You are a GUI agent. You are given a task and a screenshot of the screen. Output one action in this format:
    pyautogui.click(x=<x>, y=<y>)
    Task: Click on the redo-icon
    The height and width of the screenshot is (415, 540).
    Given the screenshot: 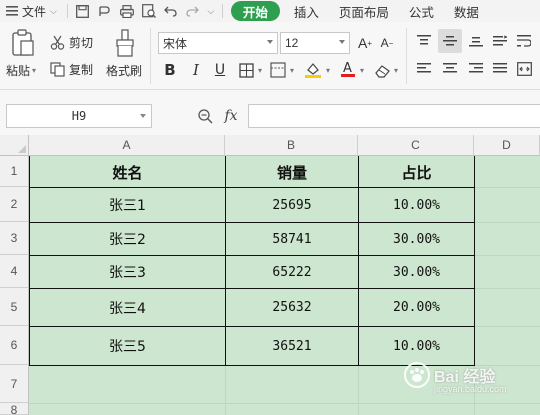 What is the action you would take?
    pyautogui.click(x=193, y=11)
    